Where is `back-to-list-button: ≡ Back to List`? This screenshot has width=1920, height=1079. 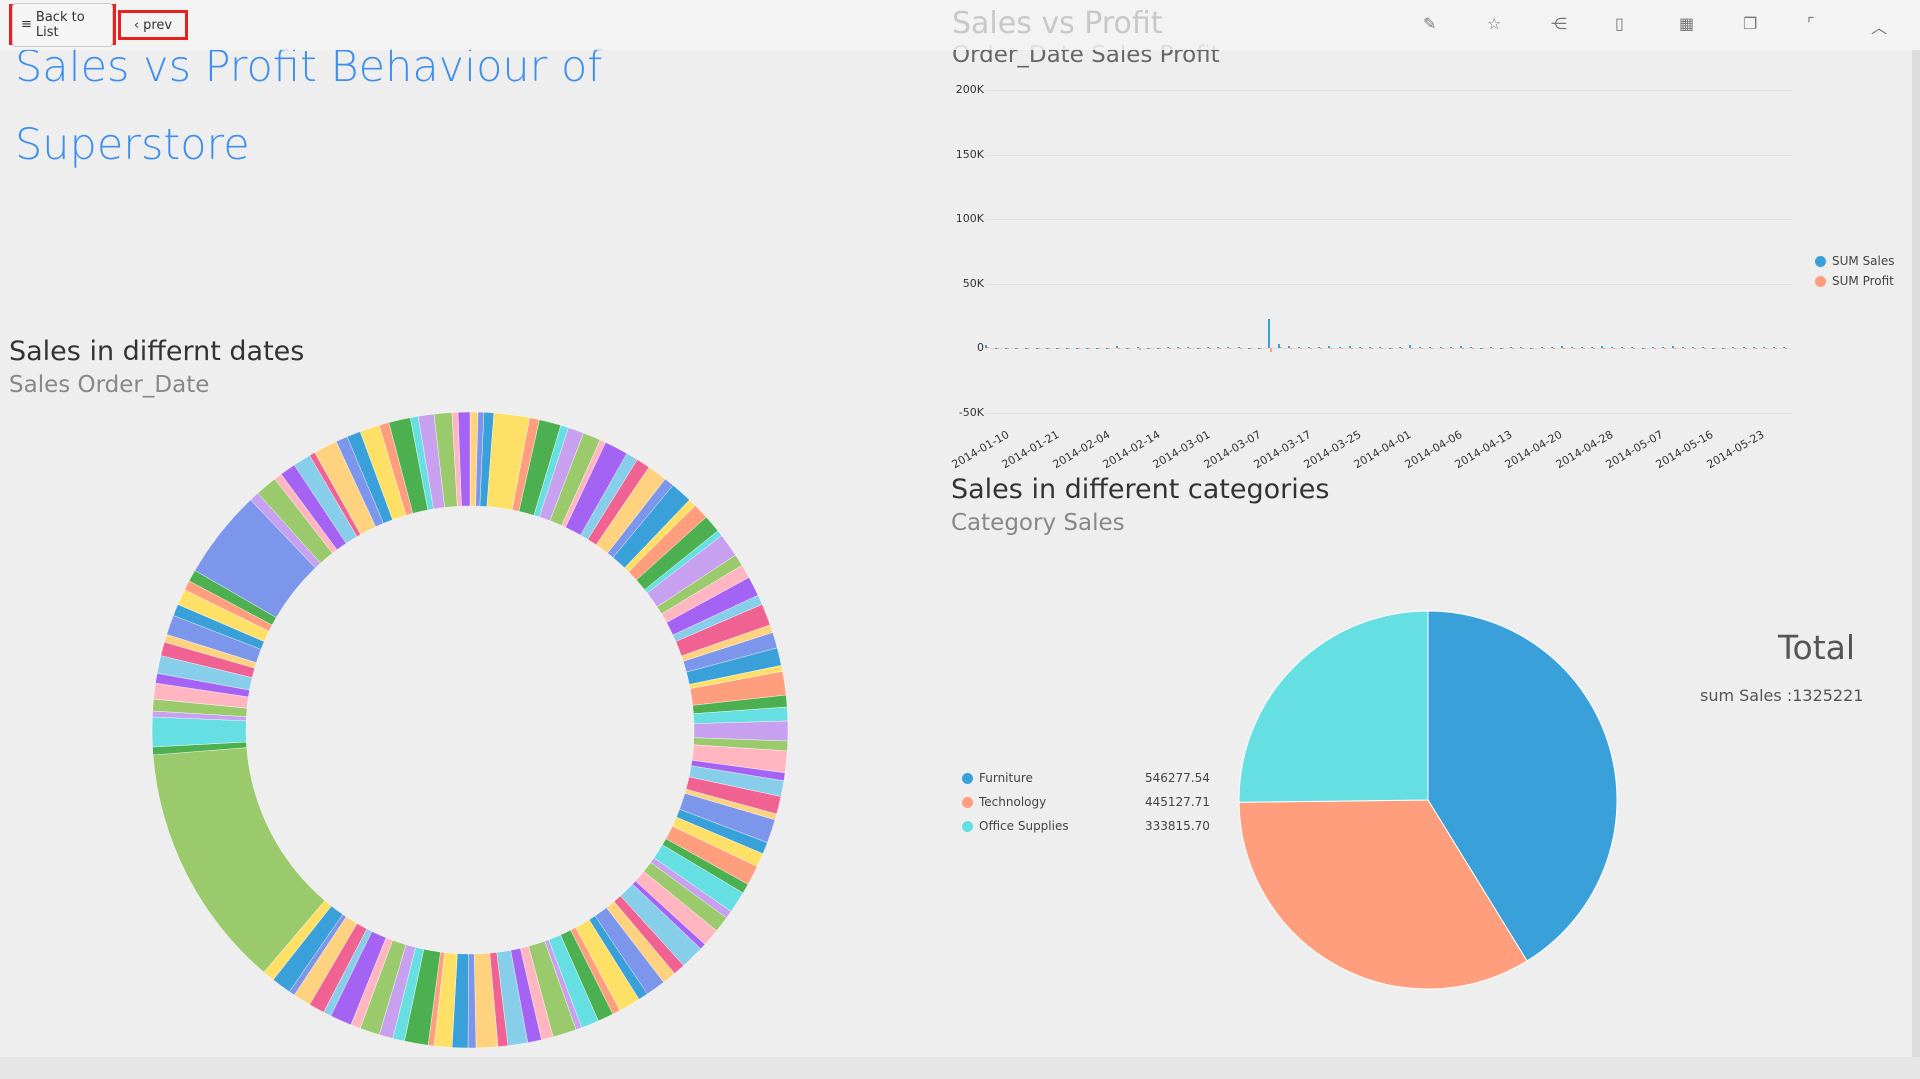
back-to-list-button: ≡ Back to List is located at coordinates (62, 24).